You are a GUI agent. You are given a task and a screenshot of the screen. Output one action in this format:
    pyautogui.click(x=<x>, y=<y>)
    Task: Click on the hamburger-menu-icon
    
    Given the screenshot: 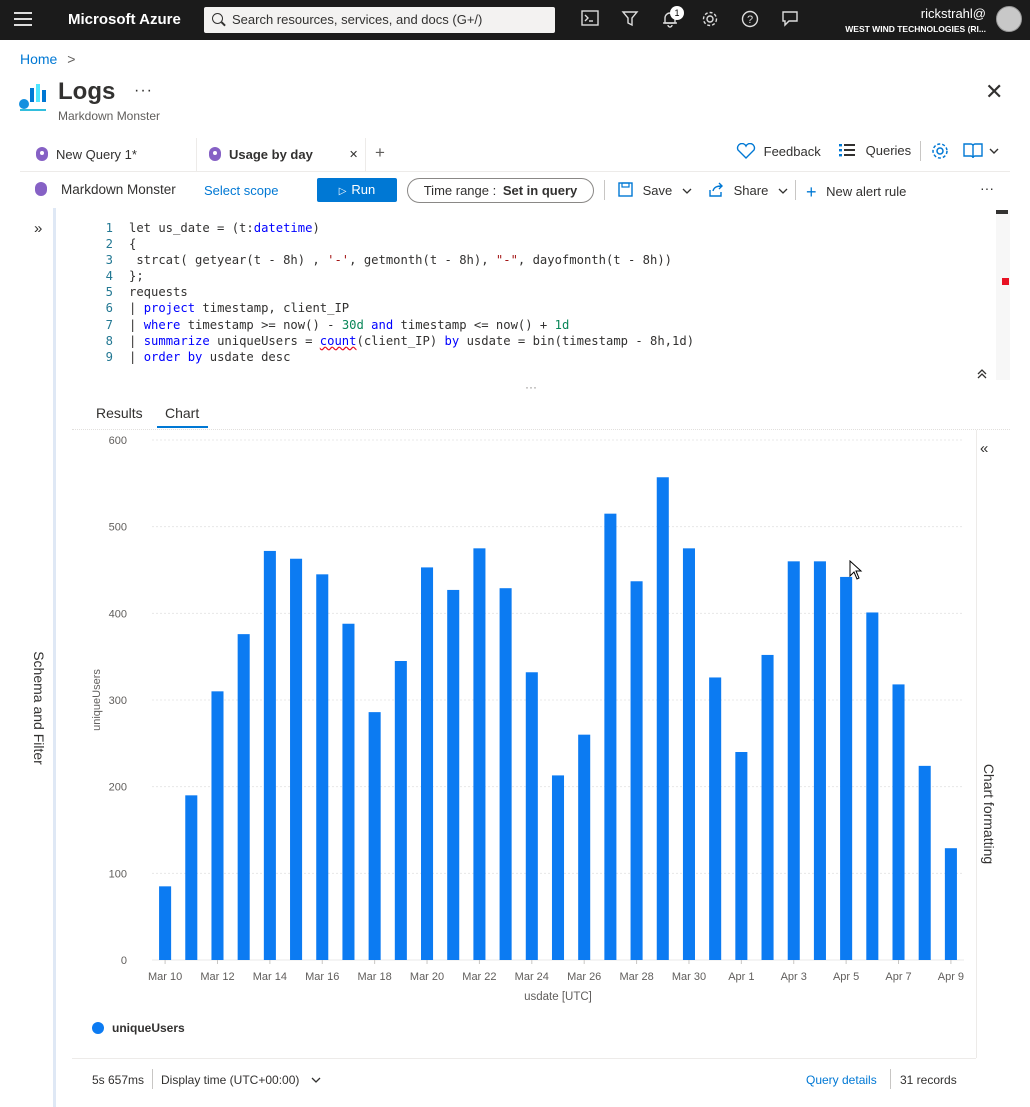 What is the action you would take?
    pyautogui.click(x=23, y=20)
    